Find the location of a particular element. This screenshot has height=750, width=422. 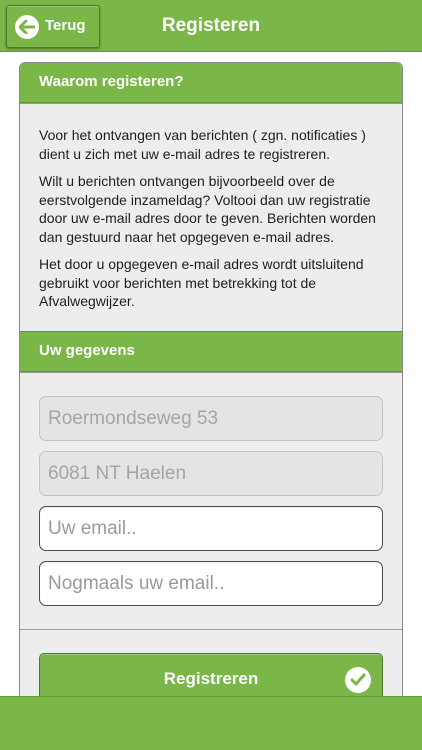

bottom-bar is located at coordinates (211, 723).